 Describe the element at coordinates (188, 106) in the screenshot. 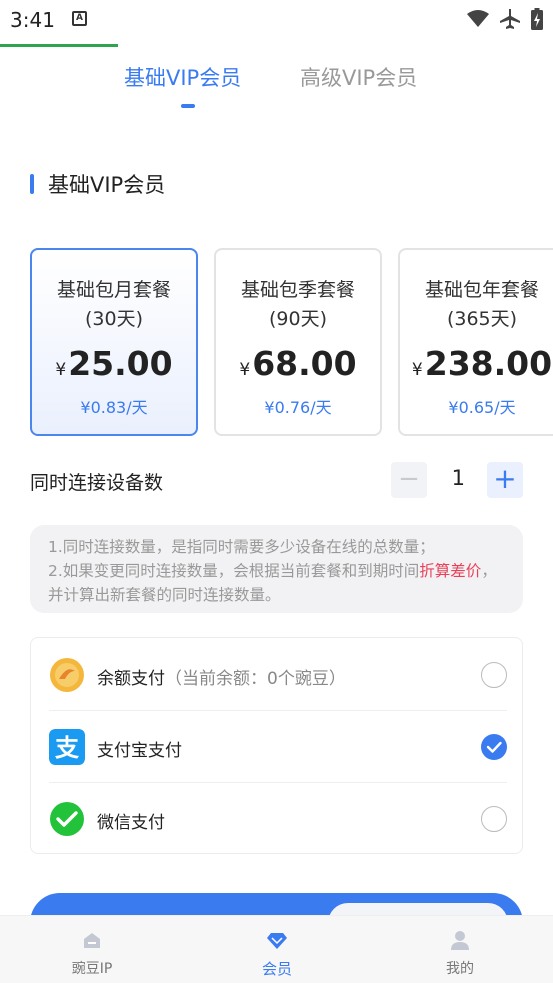

I see `active-tab-indicator` at that location.